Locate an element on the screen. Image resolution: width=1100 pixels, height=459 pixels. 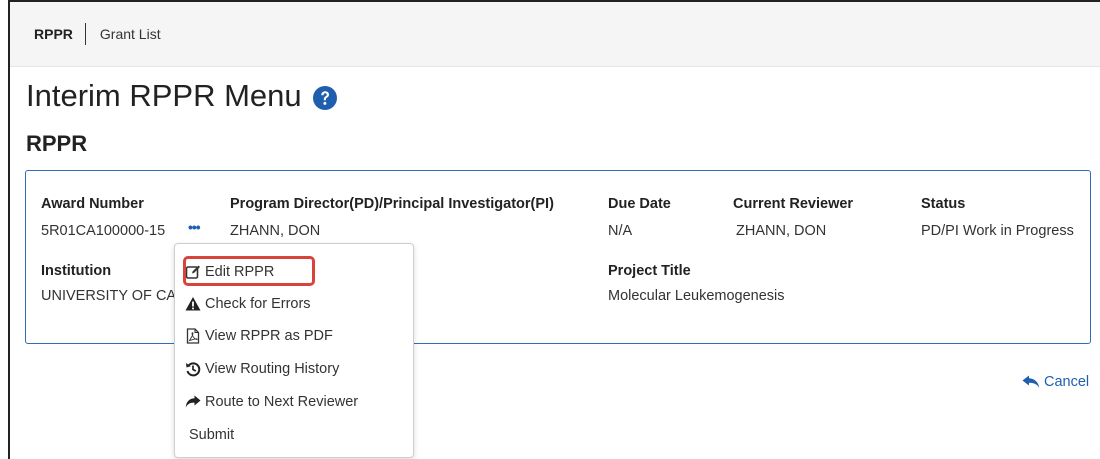
award-number-value: 5R01CA100000-15 is located at coordinates (103, 231).